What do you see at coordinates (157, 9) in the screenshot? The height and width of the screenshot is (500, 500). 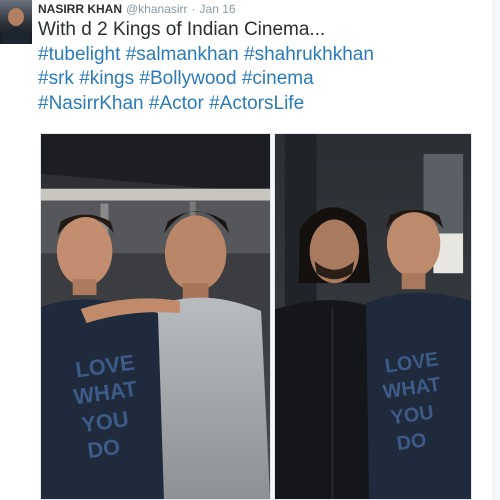 I see `author-handle: @khanasirr` at bounding box center [157, 9].